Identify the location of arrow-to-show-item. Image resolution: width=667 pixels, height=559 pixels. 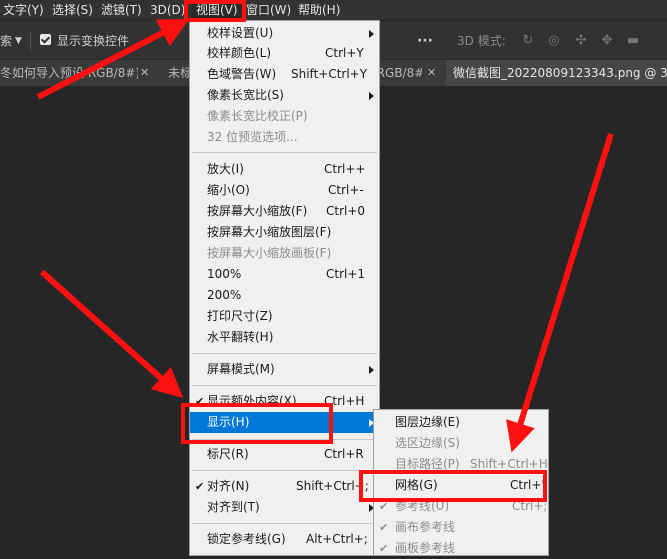
(112, 333).